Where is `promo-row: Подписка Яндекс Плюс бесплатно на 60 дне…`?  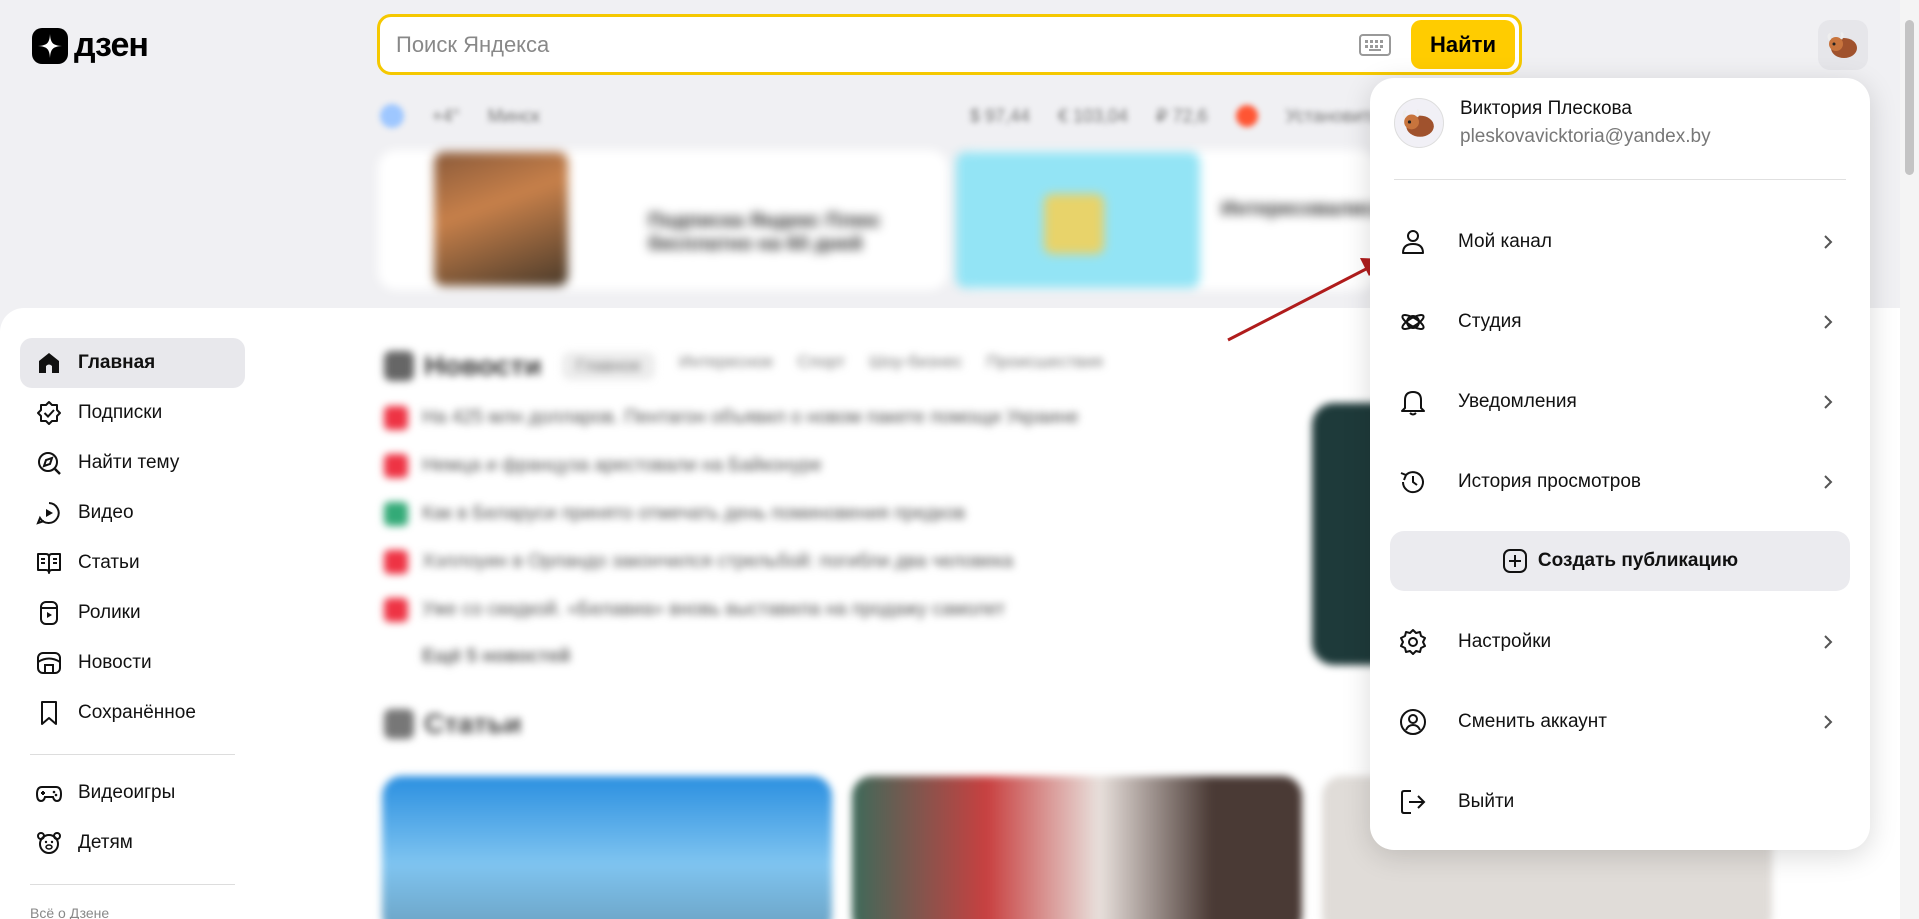 promo-row: Подписка Яндекс Плюс бесплатно на 60 дне… is located at coordinates (879, 220).